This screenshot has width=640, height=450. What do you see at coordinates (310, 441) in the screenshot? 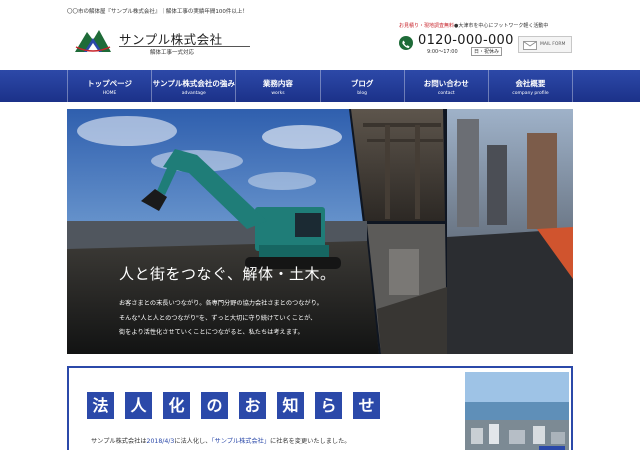
I see `news-text-suffix: に社名を変更いたしました。` at bounding box center [310, 441].